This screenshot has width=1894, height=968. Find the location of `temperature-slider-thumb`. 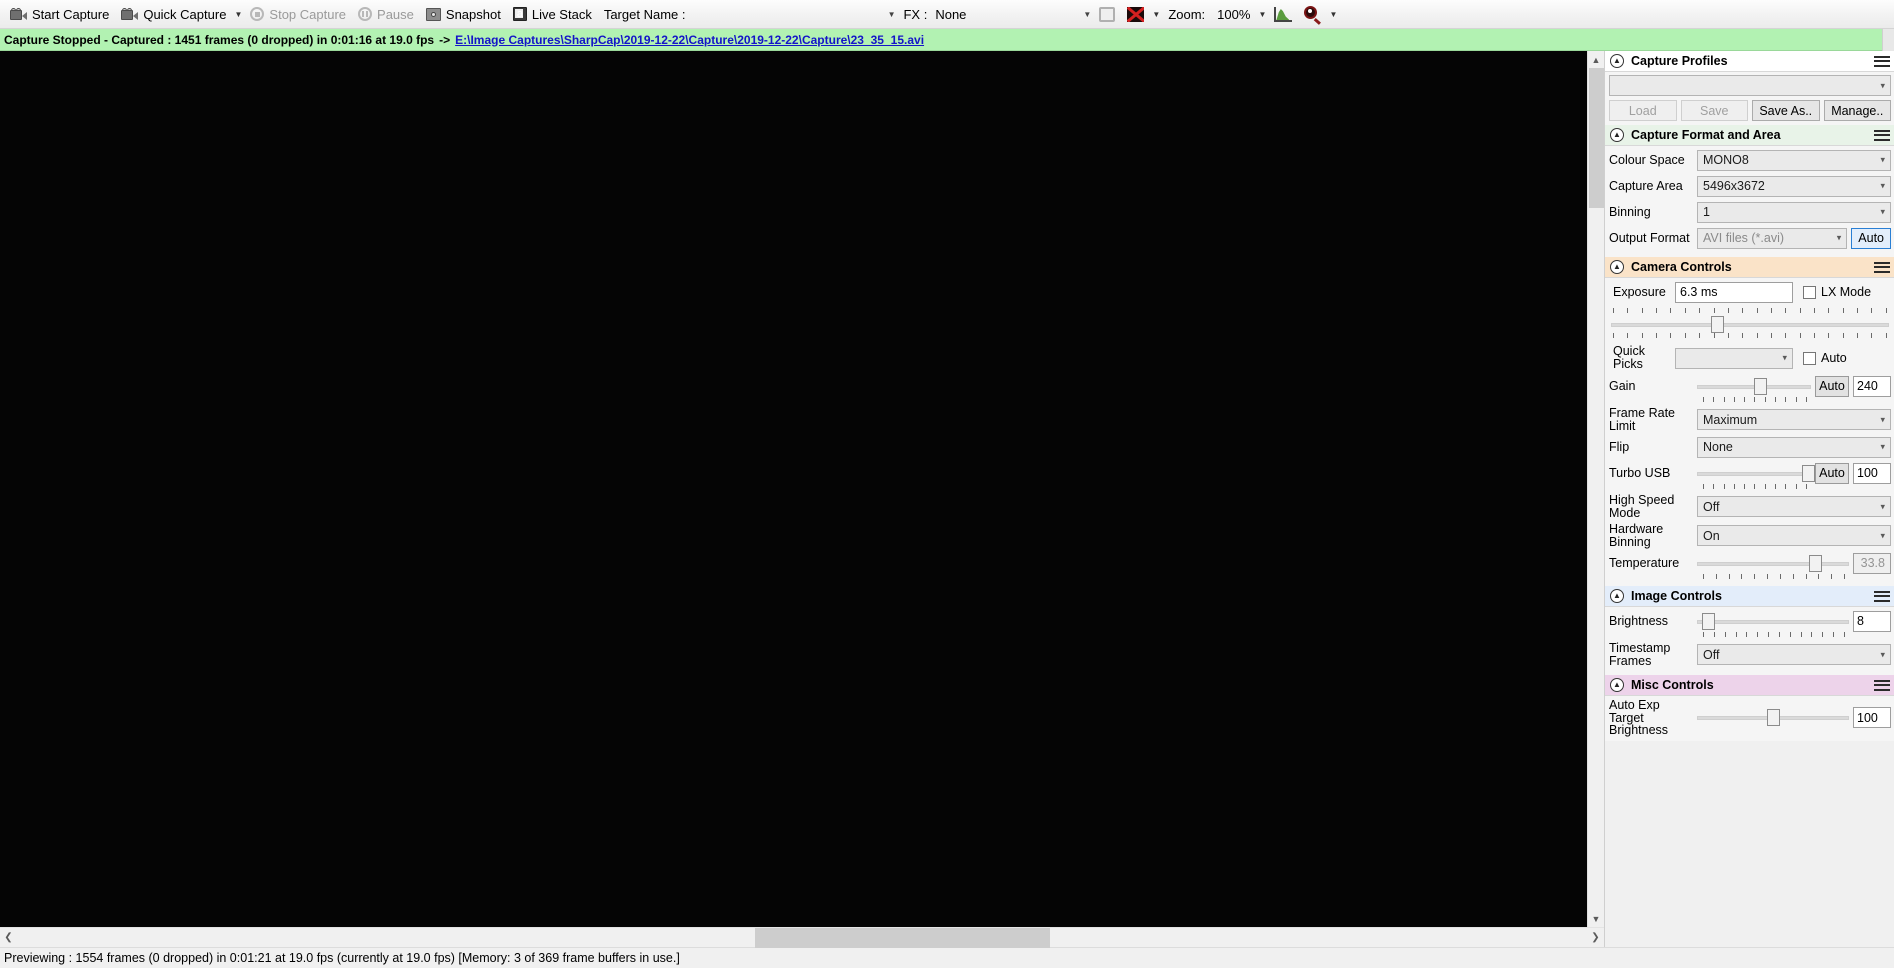

temperature-slider-thumb is located at coordinates (1816, 563).